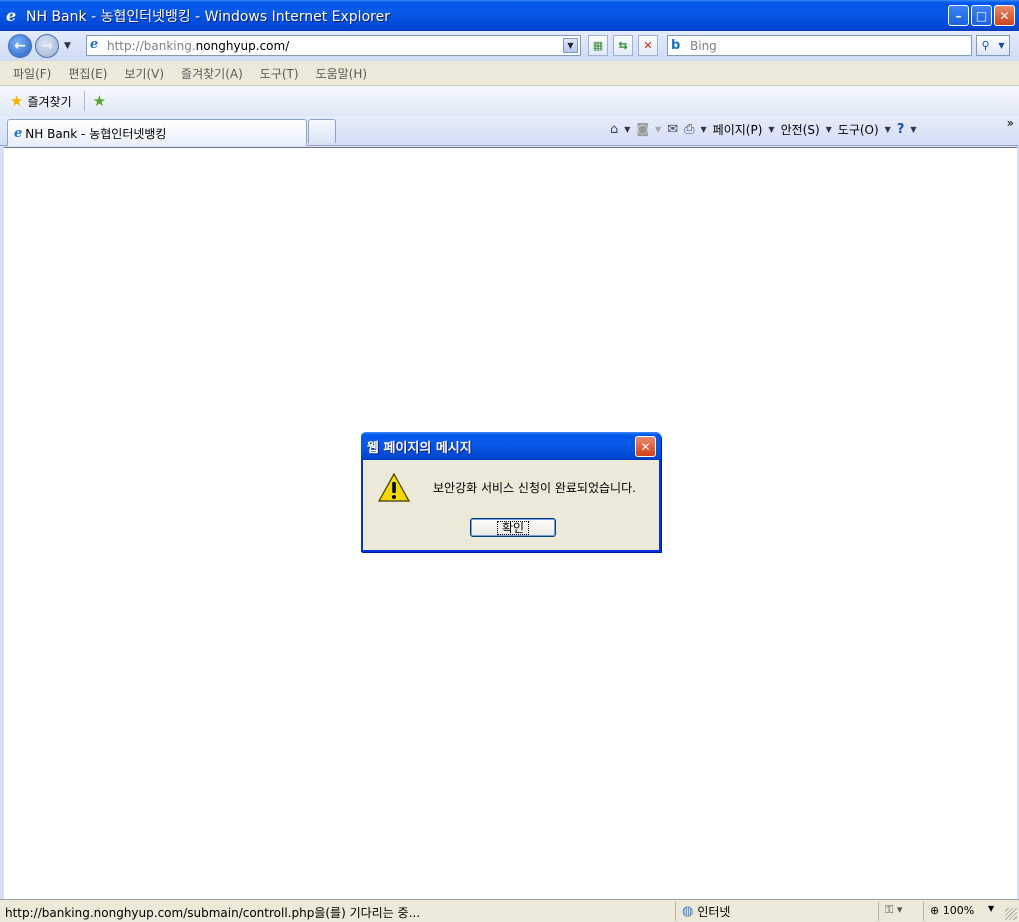 Image resolution: width=1019 pixels, height=922 pixels. What do you see at coordinates (342, 73) in the screenshot?
I see `menu-help: 도움말(H)` at bounding box center [342, 73].